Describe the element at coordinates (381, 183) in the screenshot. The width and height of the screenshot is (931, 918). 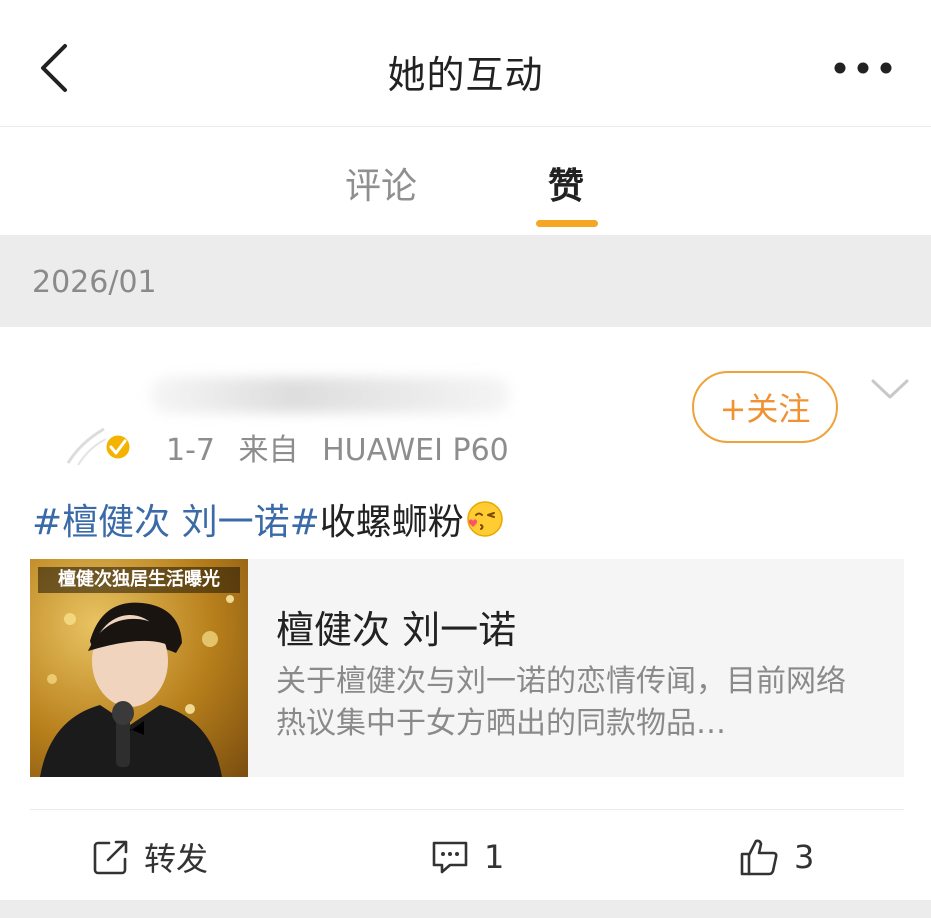
I see `tab-comments: 评论` at that location.